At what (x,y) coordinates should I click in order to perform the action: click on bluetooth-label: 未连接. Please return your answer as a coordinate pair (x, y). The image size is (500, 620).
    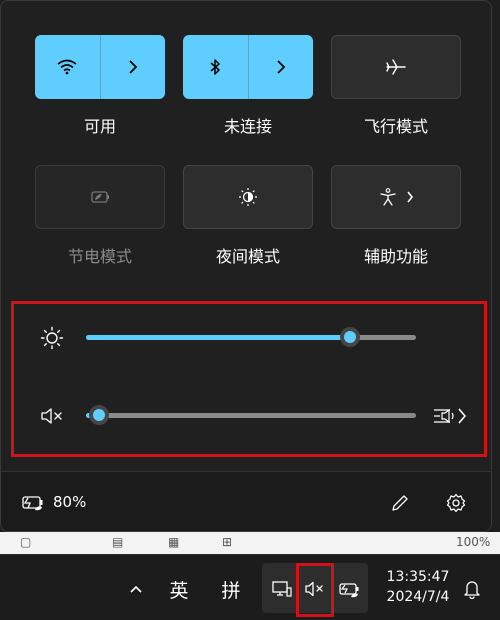
    Looking at the image, I should click on (247, 126).